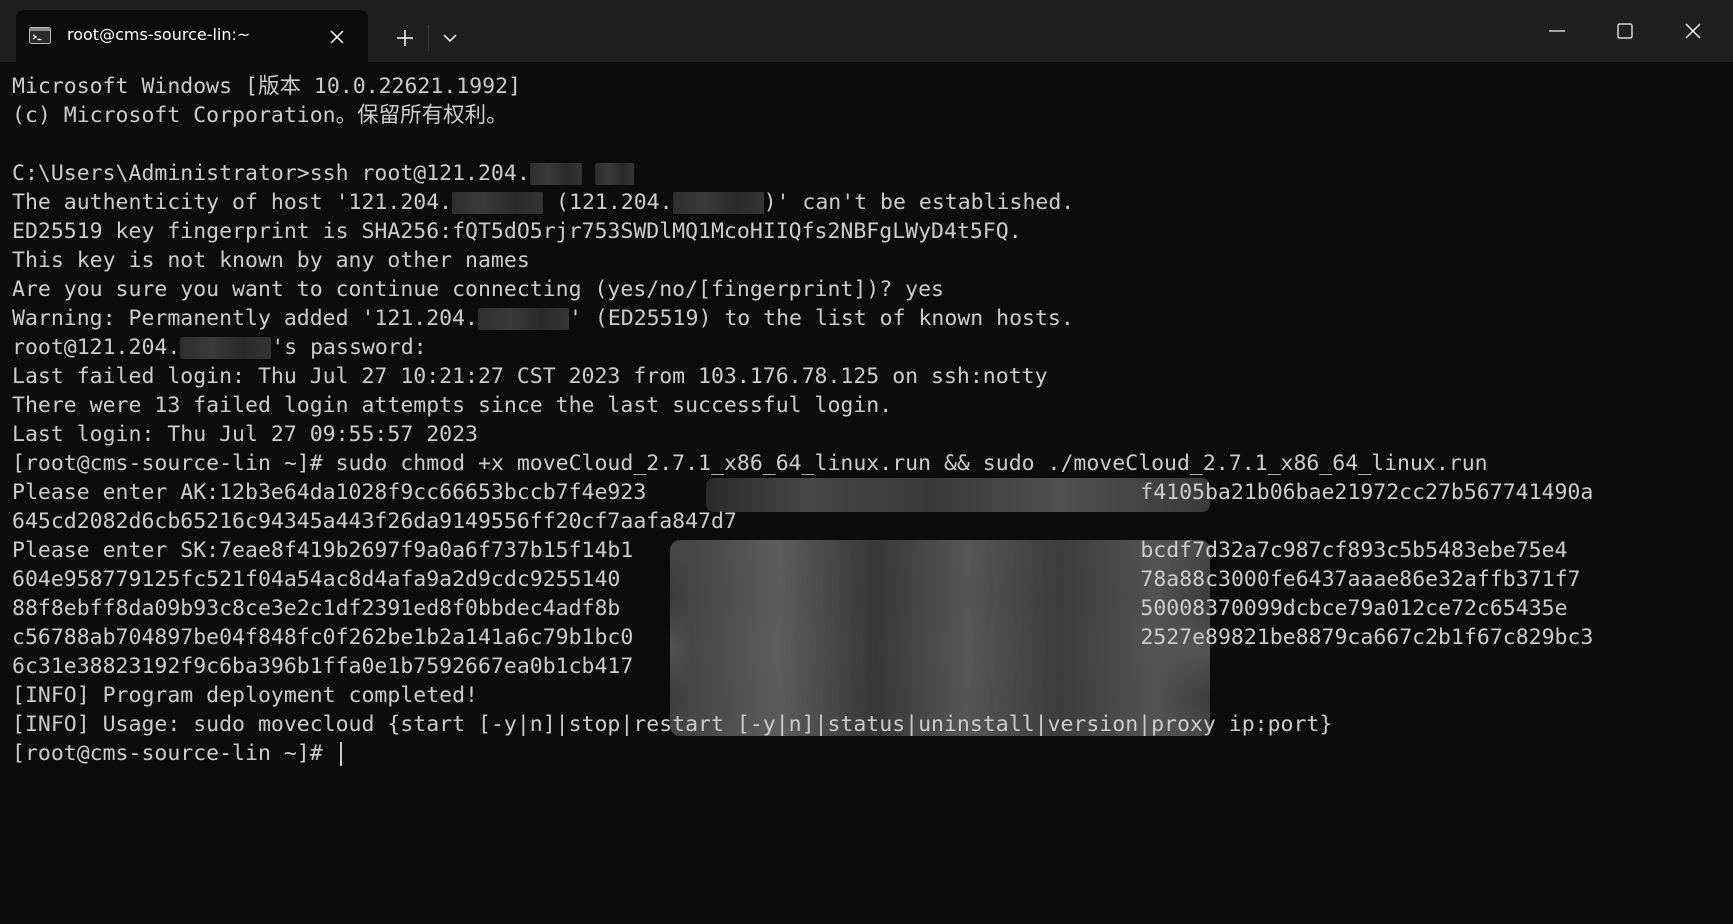 Image resolution: width=1733 pixels, height=924 pixels. Describe the element at coordinates (802, 434) in the screenshot. I see `terminal-line: Last login: Thu Jul 27 09:55:57 2023` at that location.